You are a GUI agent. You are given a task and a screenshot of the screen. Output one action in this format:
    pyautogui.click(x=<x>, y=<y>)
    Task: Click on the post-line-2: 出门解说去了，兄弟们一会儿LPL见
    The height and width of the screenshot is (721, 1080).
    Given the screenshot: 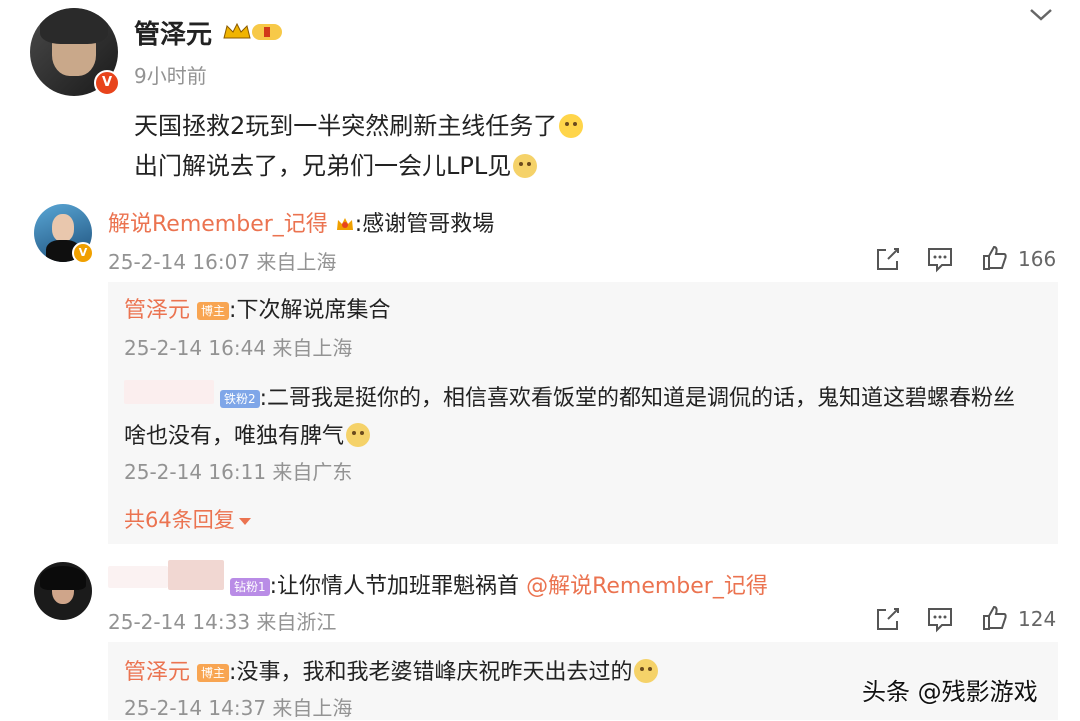 What is the action you would take?
    pyautogui.click(x=336, y=163)
    